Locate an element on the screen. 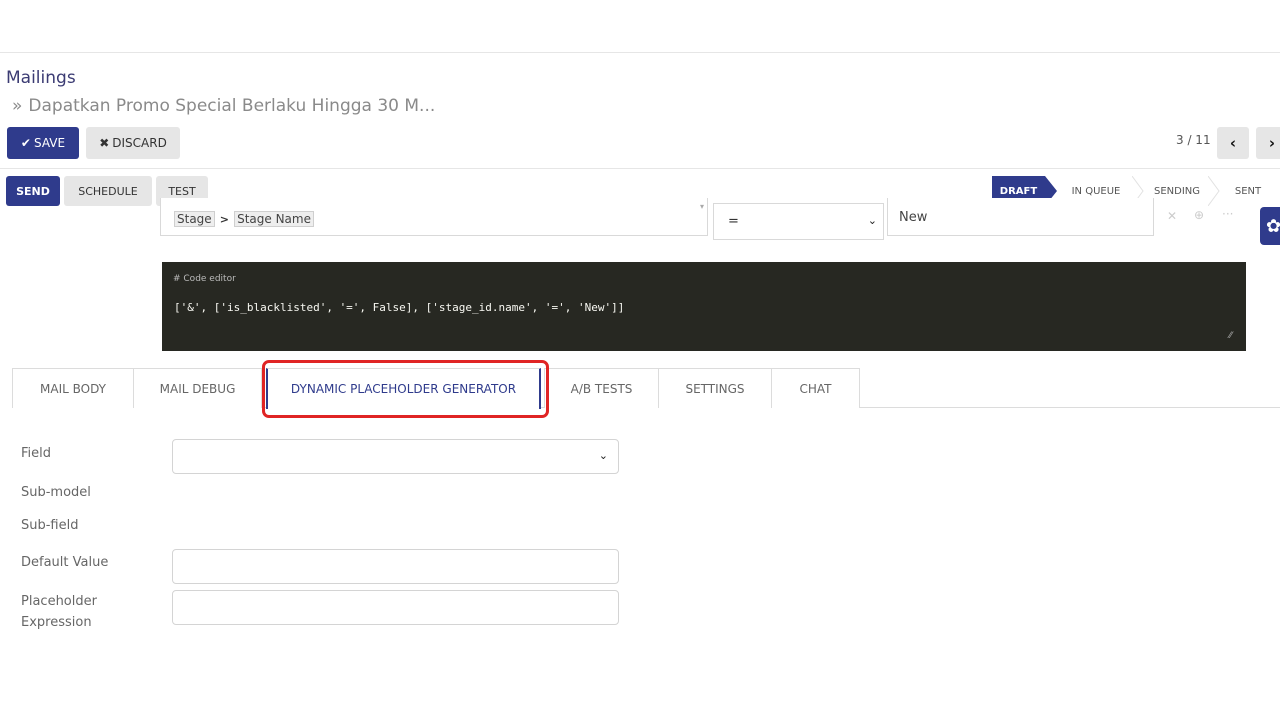  check-icon: ✔ is located at coordinates (25, 143).